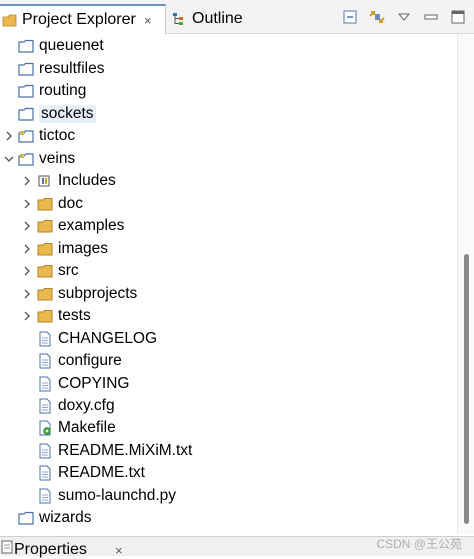  What do you see at coordinates (70, 203) in the screenshot?
I see `tree-item-label: doc` at bounding box center [70, 203].